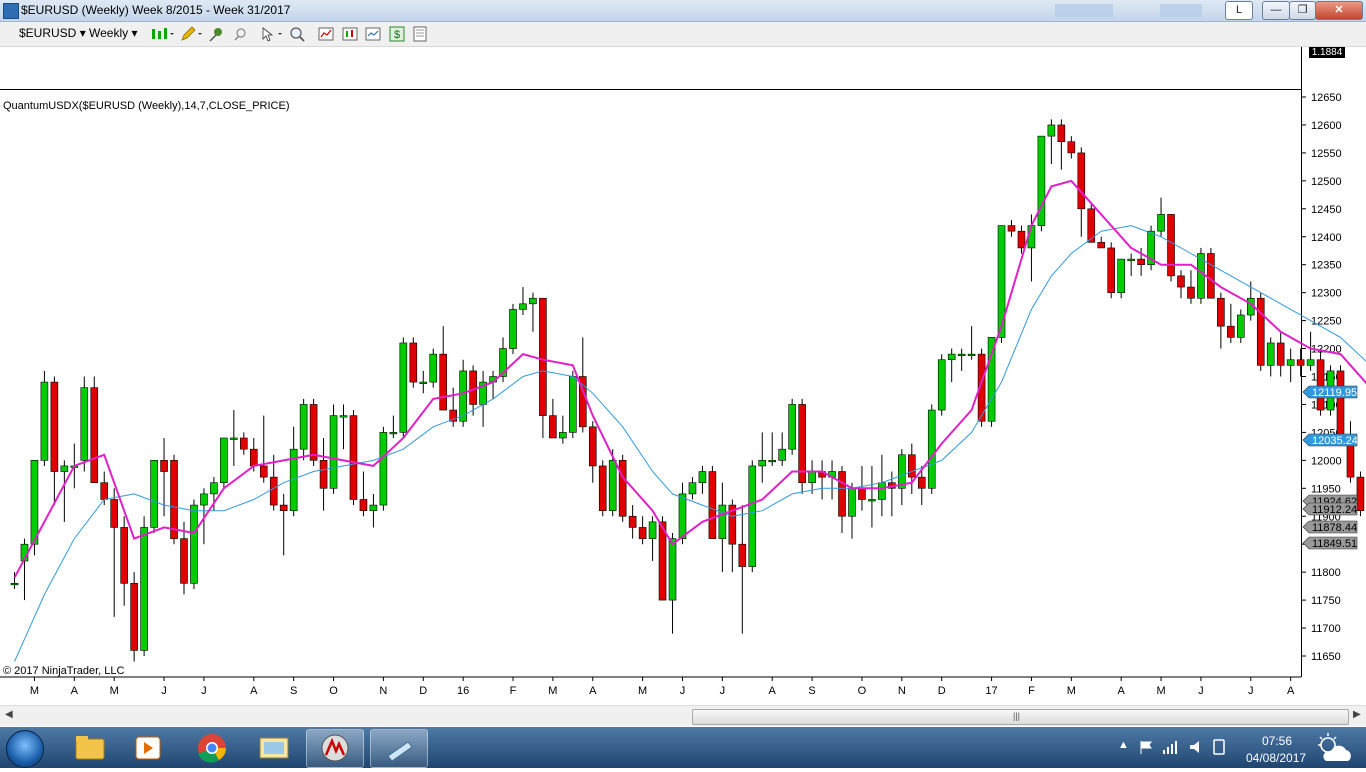  I want to click on y-tick-label: 11700, so click(1326, 629).